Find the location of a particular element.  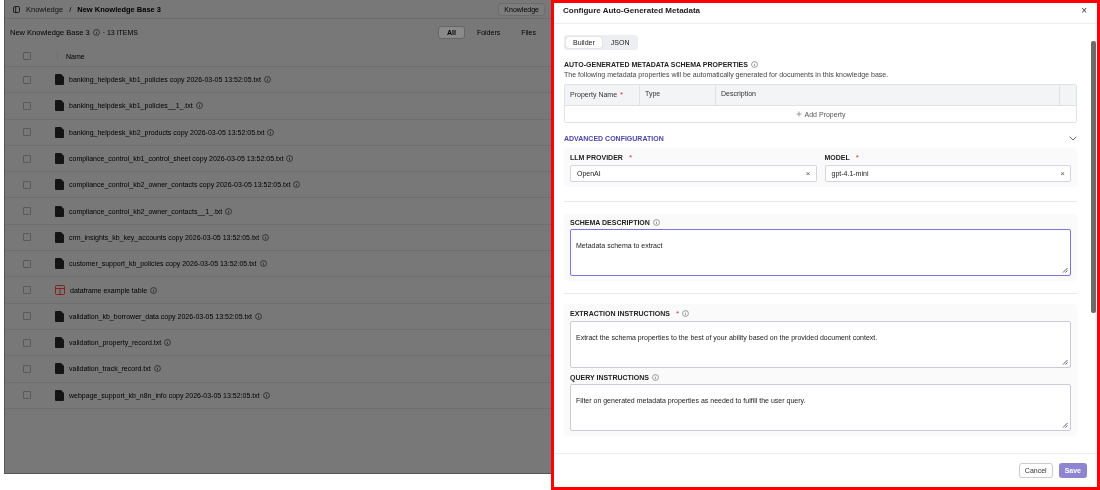

chevron-icon is located at coordinates (1073, 138).